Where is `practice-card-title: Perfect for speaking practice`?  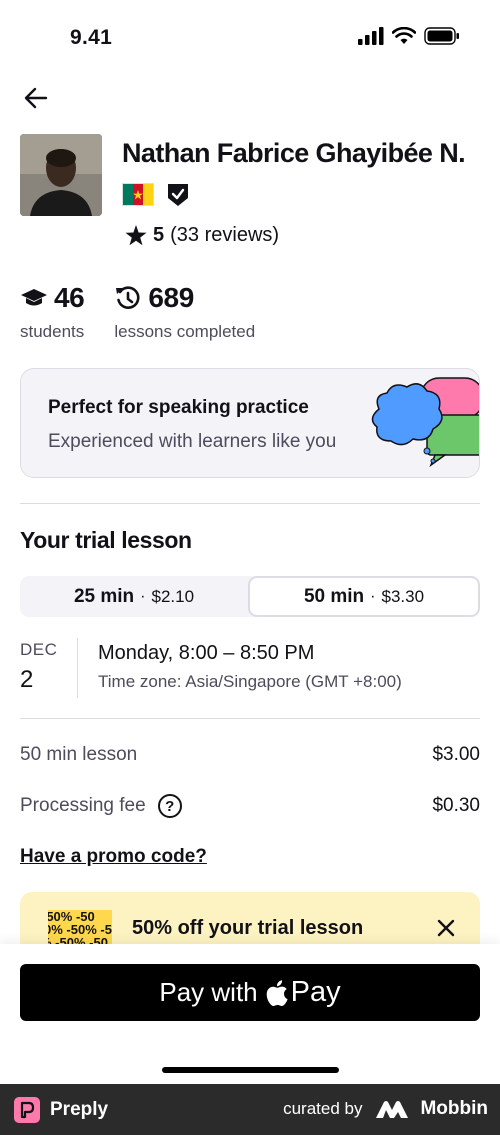
practice-card-title: Perfect for speaking practice is located at coordinates (178, 407).